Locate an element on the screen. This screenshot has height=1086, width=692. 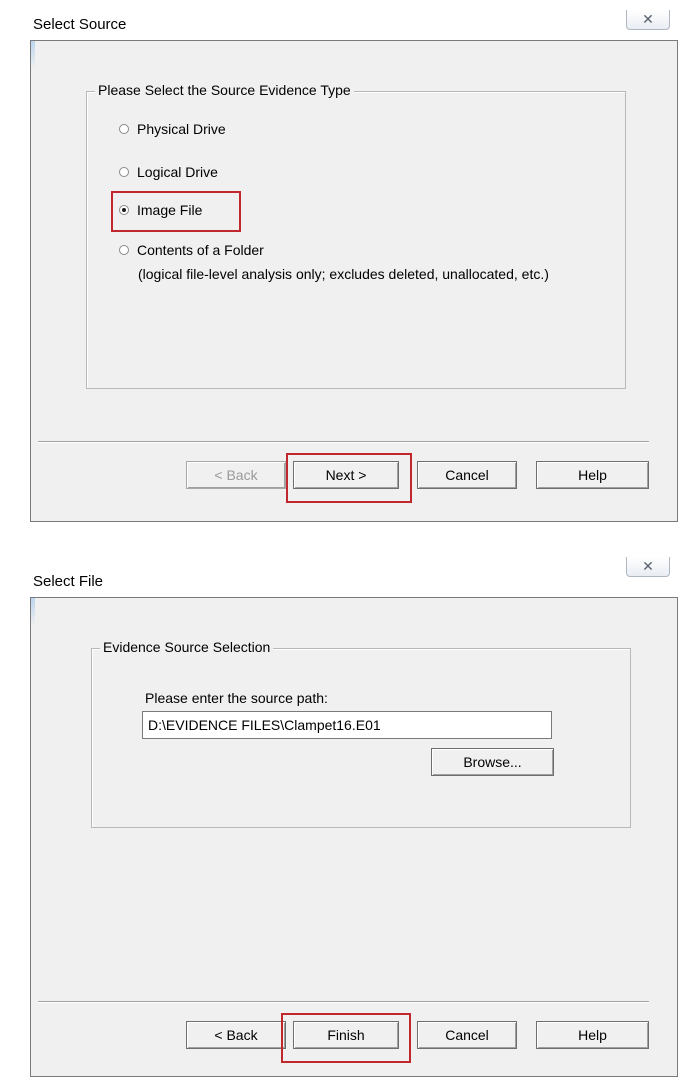
next-button-highlight is located at coordinates (349, 478).